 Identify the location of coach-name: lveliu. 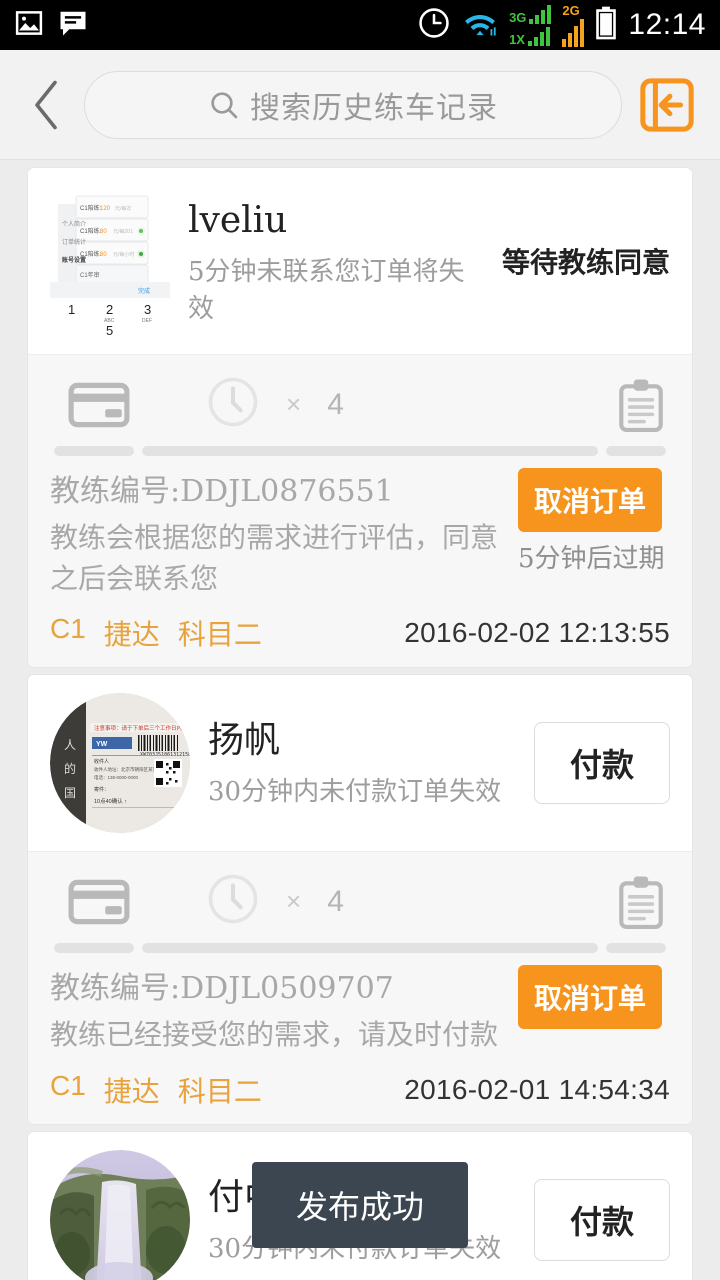
(238, 220).